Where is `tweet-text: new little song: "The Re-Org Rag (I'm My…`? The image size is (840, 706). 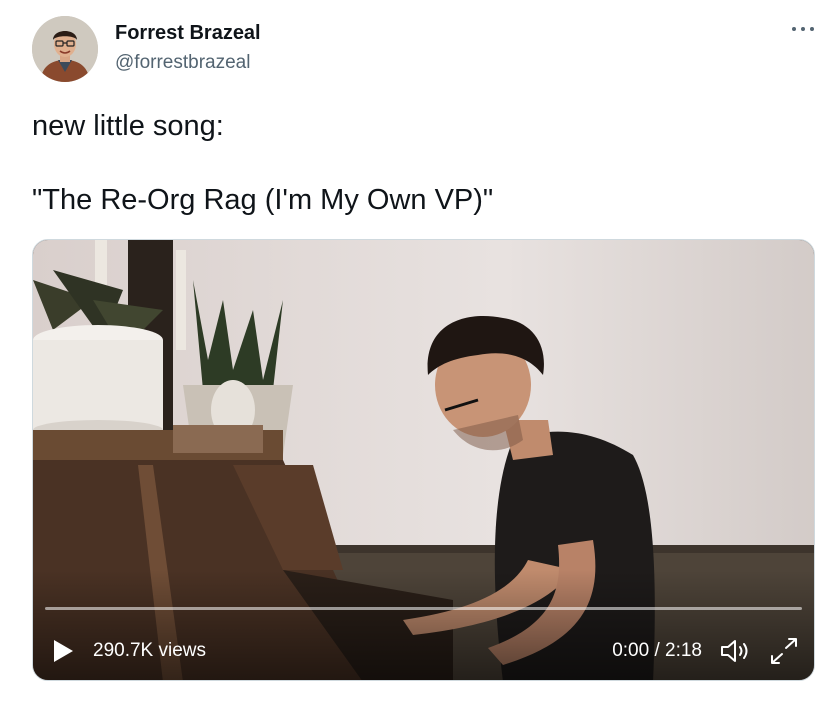 tweet-text: new little song: "The Re-Org Rag (I'm My… is located at coordinates (262, 163).